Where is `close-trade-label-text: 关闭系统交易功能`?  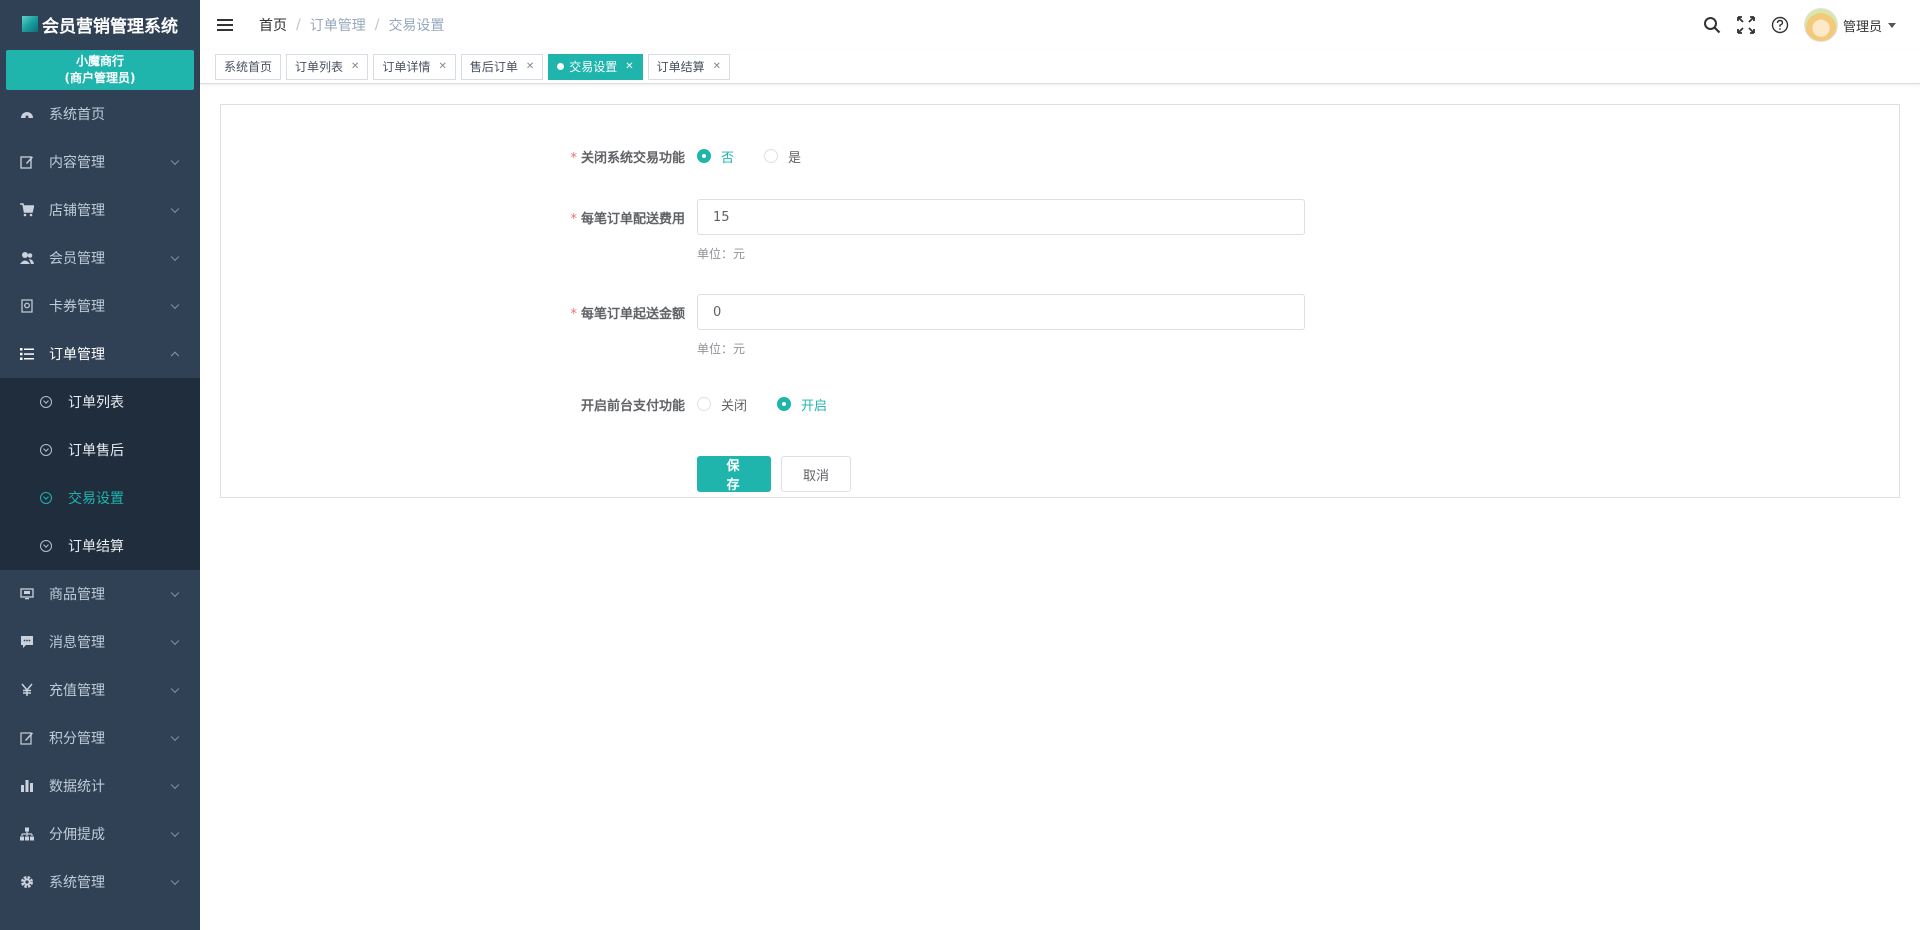 close-trade-label-text: 关闭系统交易功能 is located at coordinates (632, 158).